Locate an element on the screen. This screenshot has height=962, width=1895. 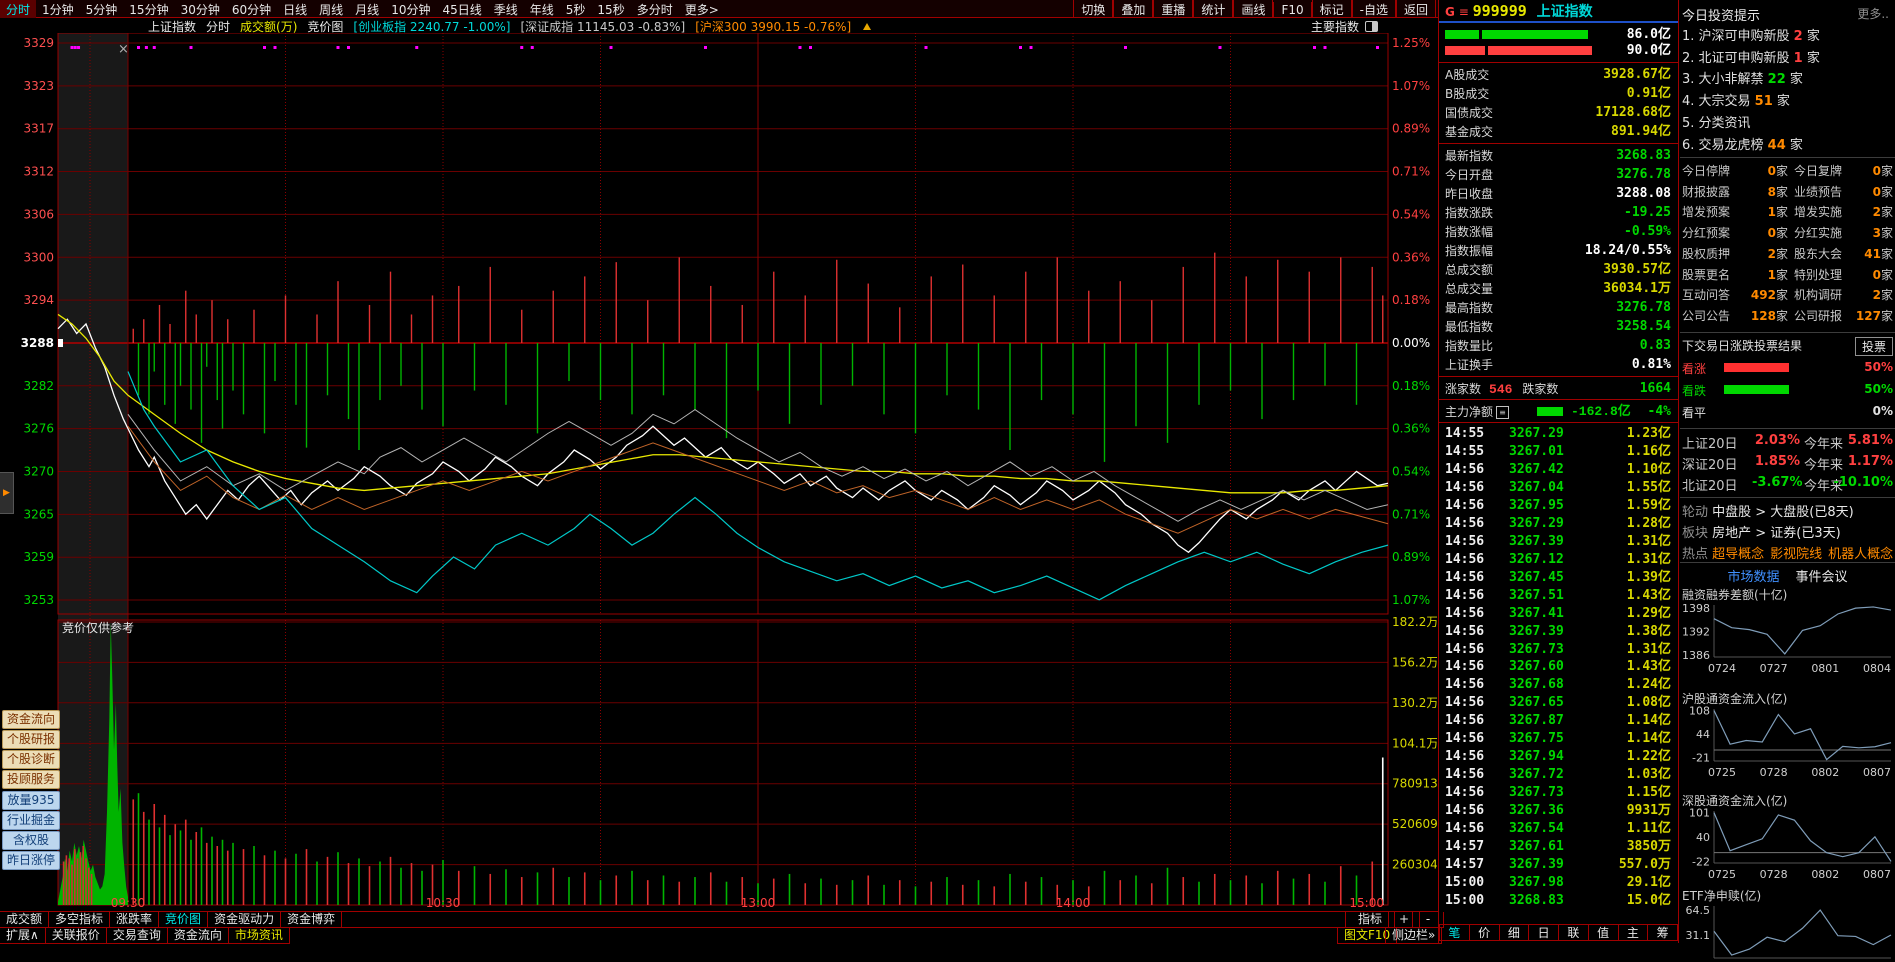
header-seg: 分时 is located at coordinates (218, 27).